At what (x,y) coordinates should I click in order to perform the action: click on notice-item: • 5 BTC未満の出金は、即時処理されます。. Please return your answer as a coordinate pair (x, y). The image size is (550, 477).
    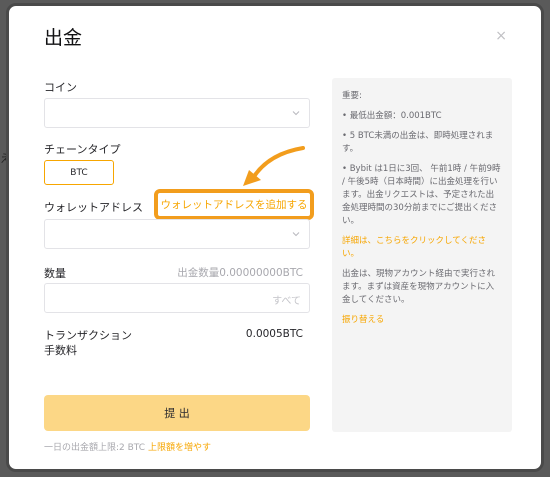
    Looking at the image, I should click on (418, 142).